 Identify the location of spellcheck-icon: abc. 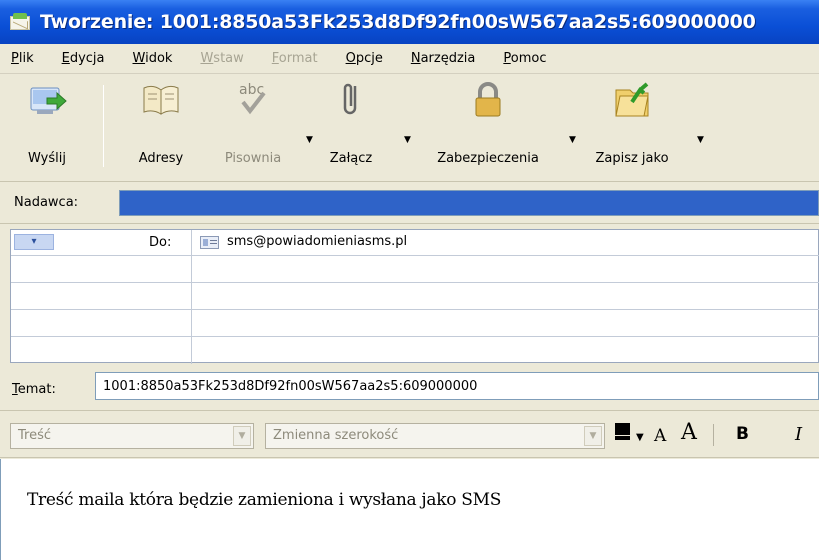
(252, 98).